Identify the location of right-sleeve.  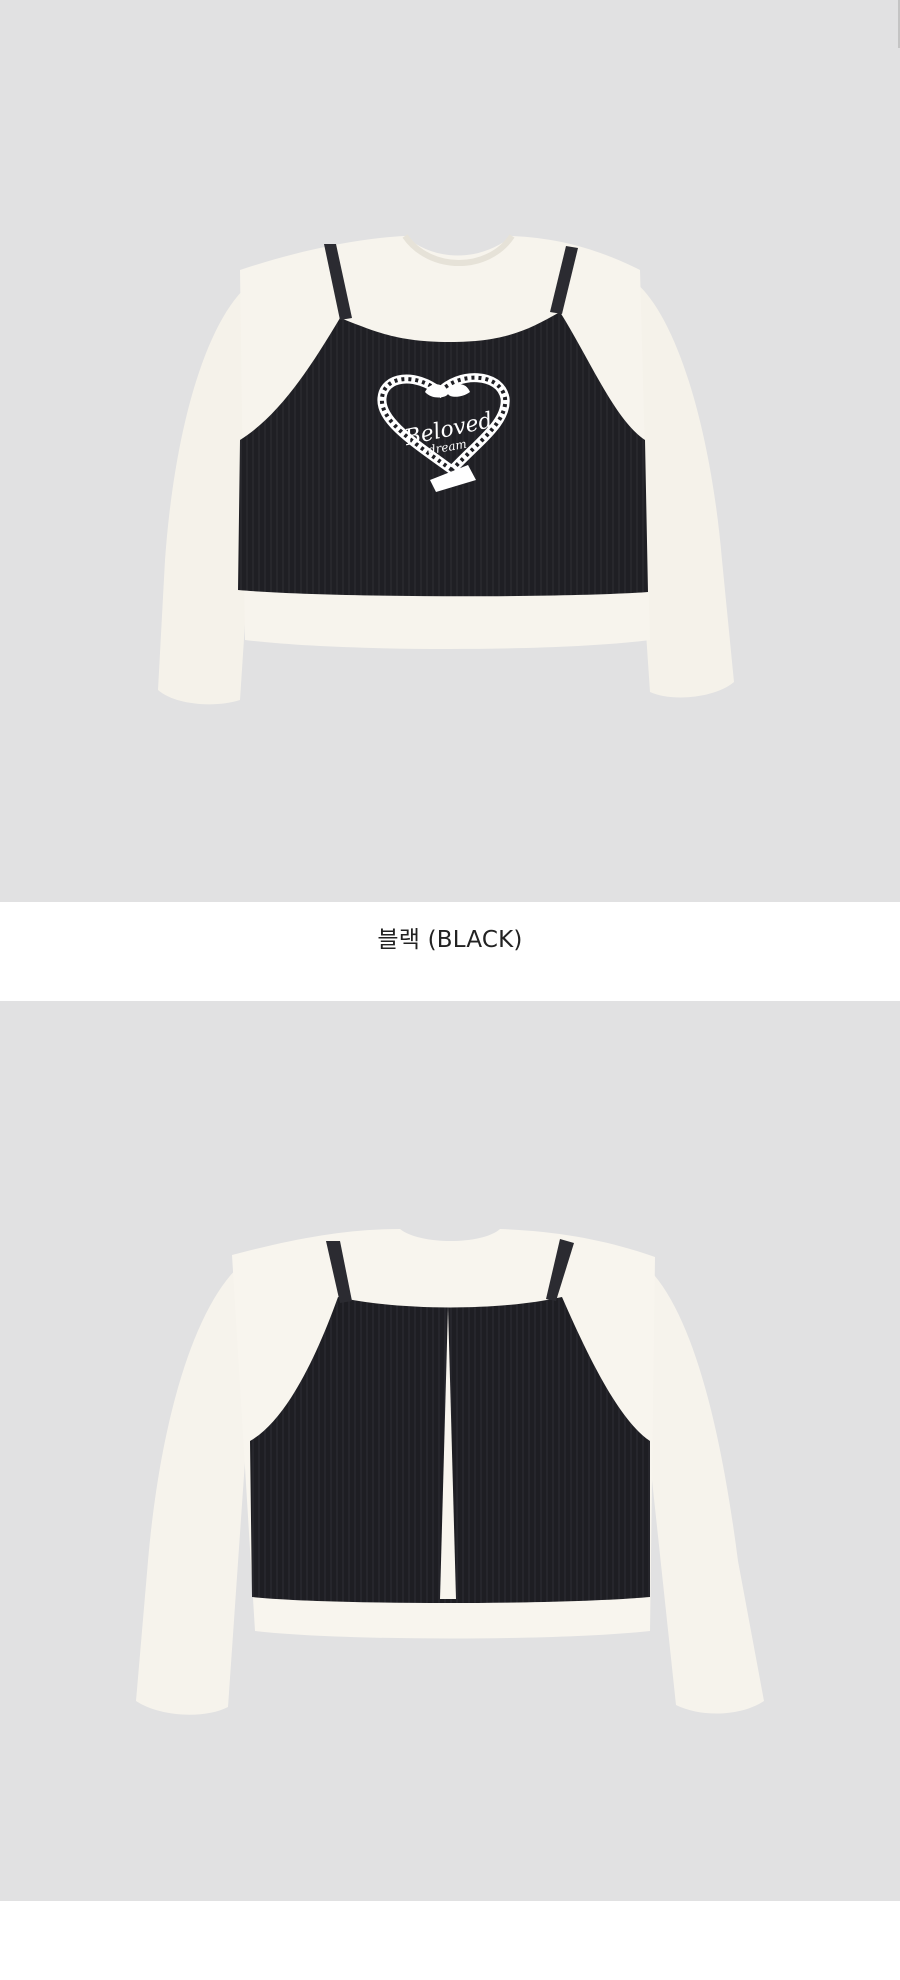
(702, 1487).